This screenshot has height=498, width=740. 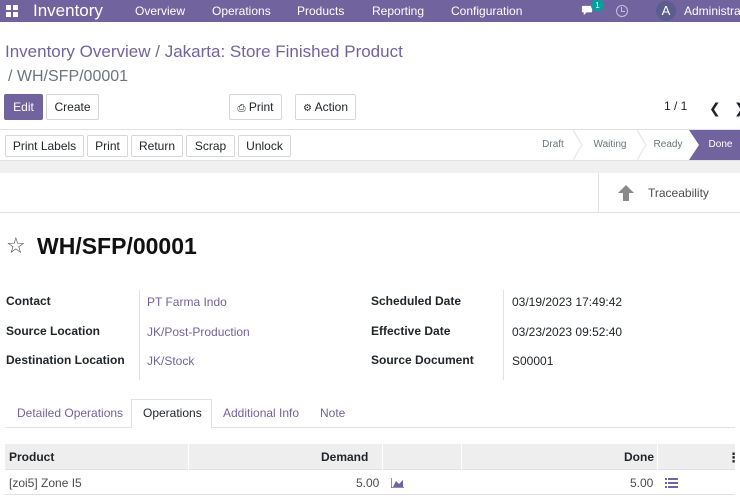 What do you see at coordinates (241, 11) in the screenshot?
I see `menu-operations: Operations` at bounding box center [241, 11].